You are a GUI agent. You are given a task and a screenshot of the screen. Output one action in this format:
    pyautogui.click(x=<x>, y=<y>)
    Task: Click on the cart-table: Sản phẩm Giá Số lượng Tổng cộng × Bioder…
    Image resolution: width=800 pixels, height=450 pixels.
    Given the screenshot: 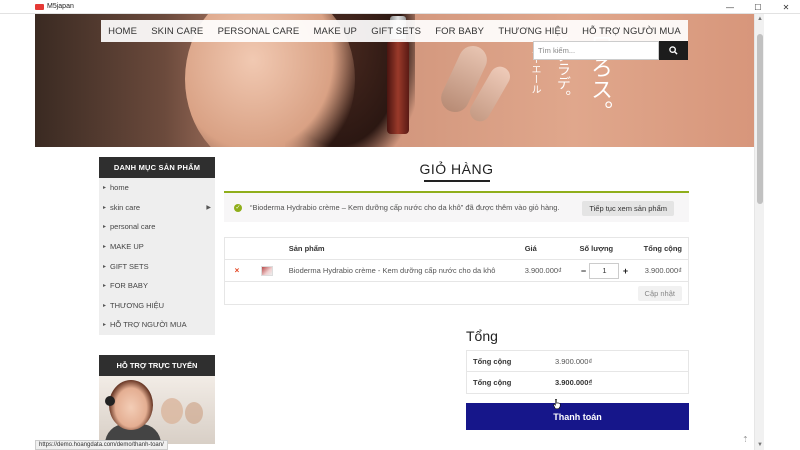 What is the action you would take?
    pyautogui.click(x=456, y=271)
    